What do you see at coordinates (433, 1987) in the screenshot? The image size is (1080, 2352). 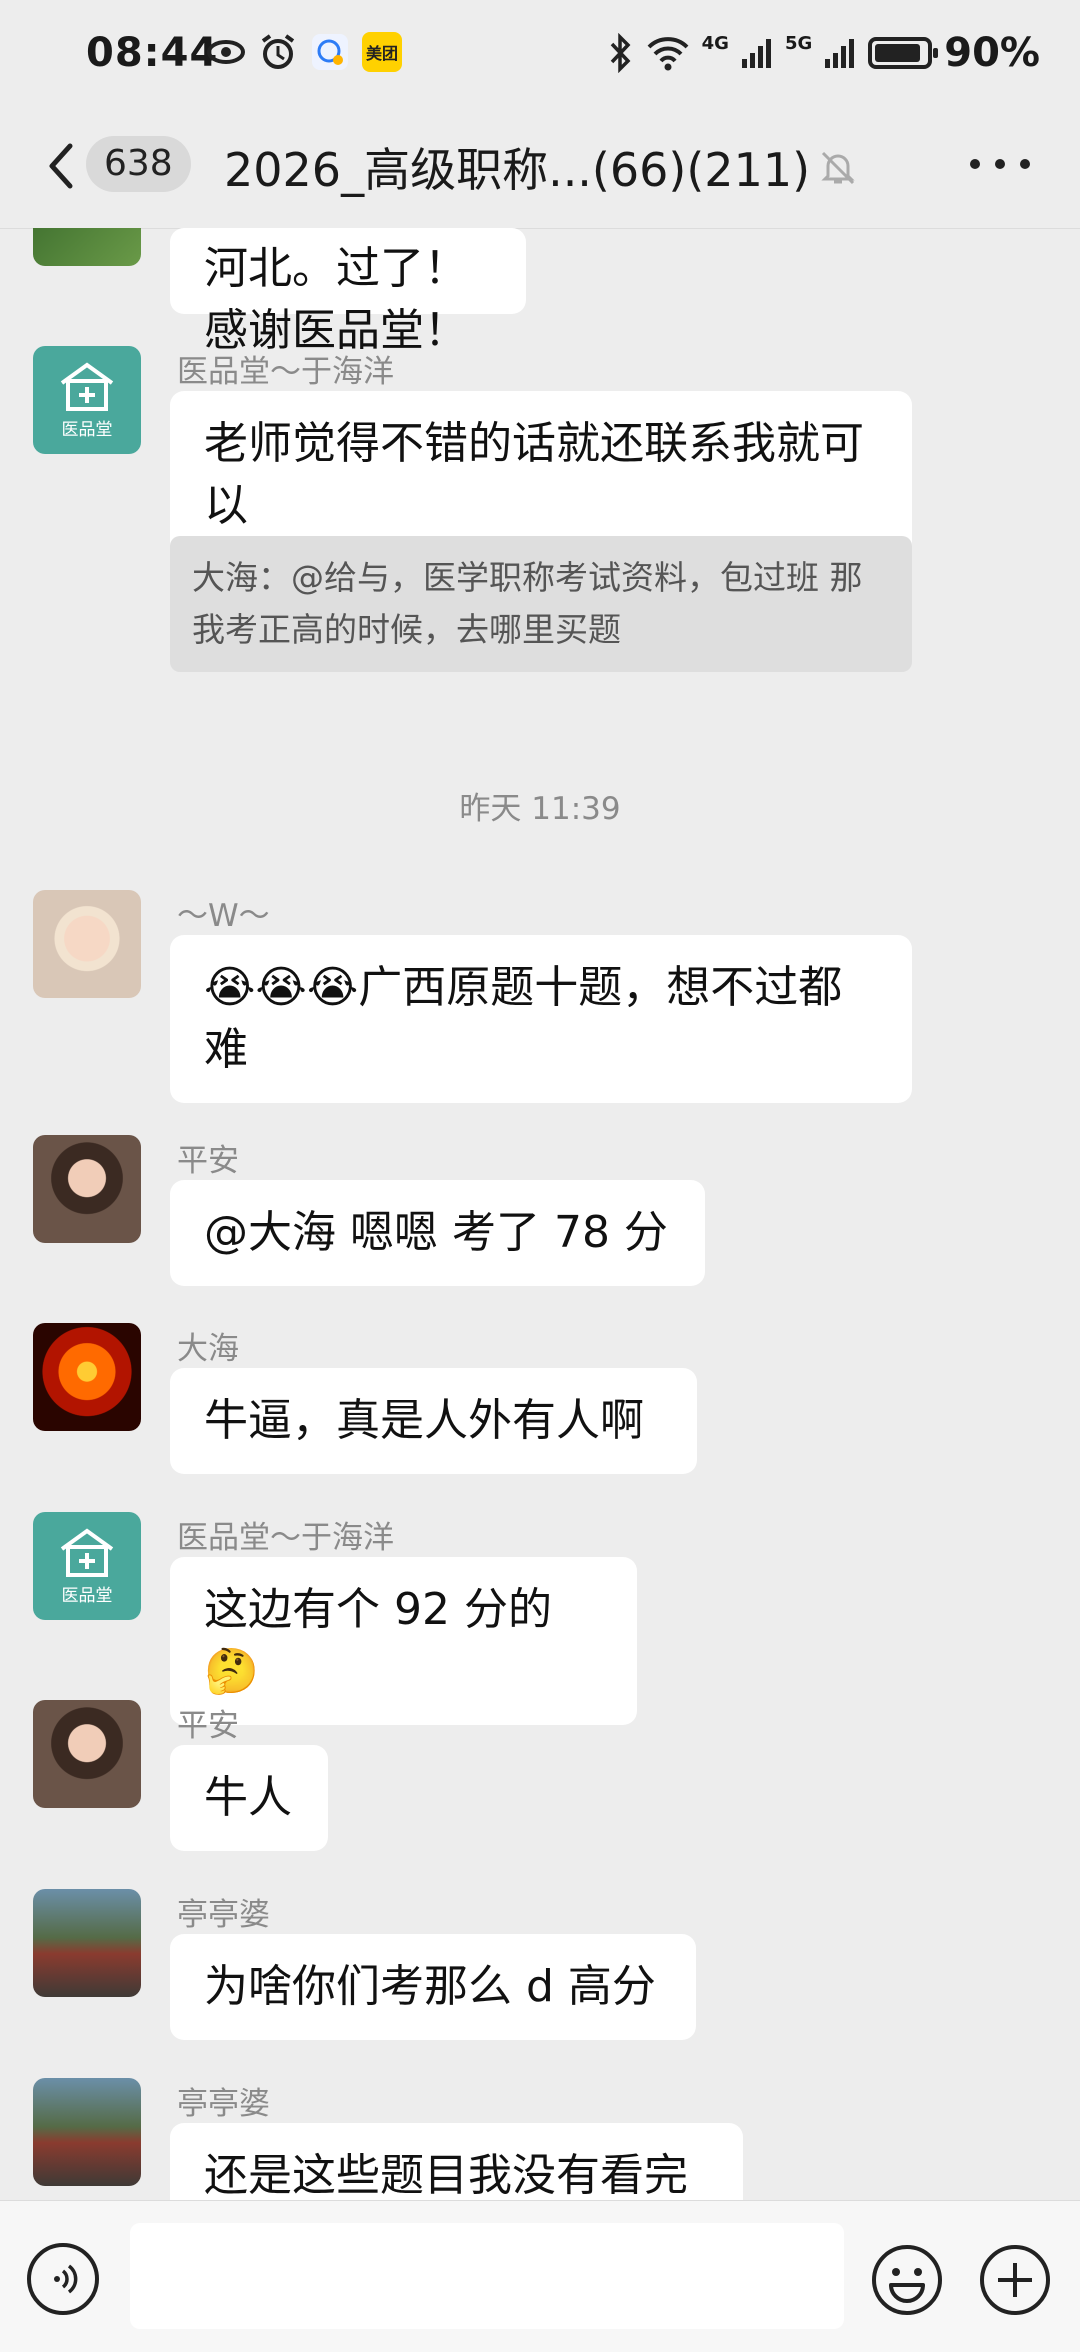 I see `message-bubble: 为啥你们考那么 d 高分` at bounding box center [433, 1987].